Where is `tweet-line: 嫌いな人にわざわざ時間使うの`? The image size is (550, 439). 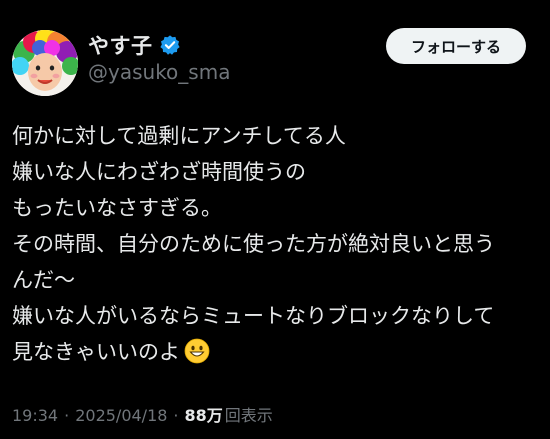
tweet-line: 嫌いな人にわざわざ時間使うの is located at coordinates (159, 172).